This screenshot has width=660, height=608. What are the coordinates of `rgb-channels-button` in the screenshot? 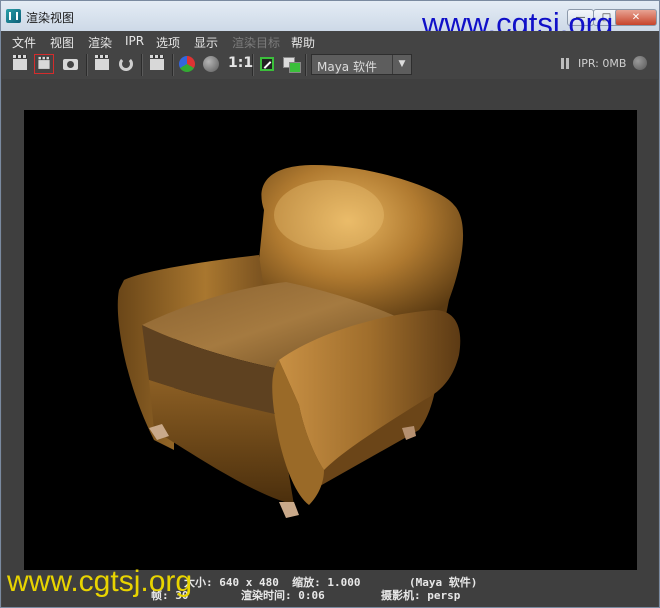 It's located at (187, 64).